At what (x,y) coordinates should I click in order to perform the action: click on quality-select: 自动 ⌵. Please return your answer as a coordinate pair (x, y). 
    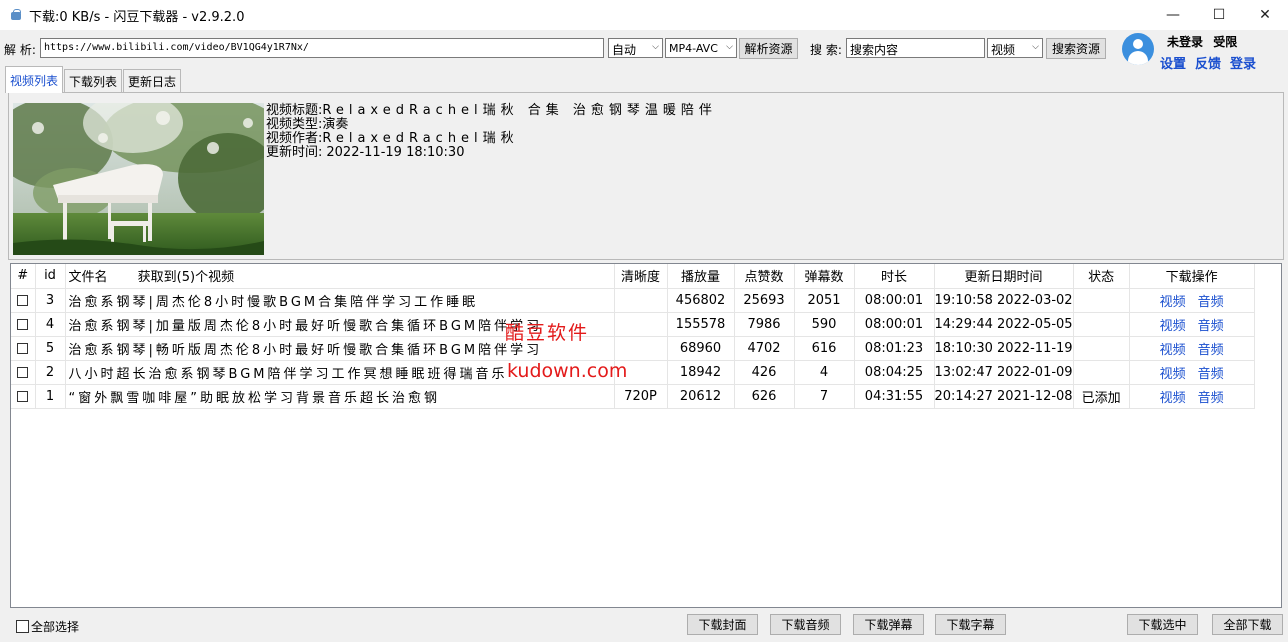
    Looking at the image, I should click on (635, 48).